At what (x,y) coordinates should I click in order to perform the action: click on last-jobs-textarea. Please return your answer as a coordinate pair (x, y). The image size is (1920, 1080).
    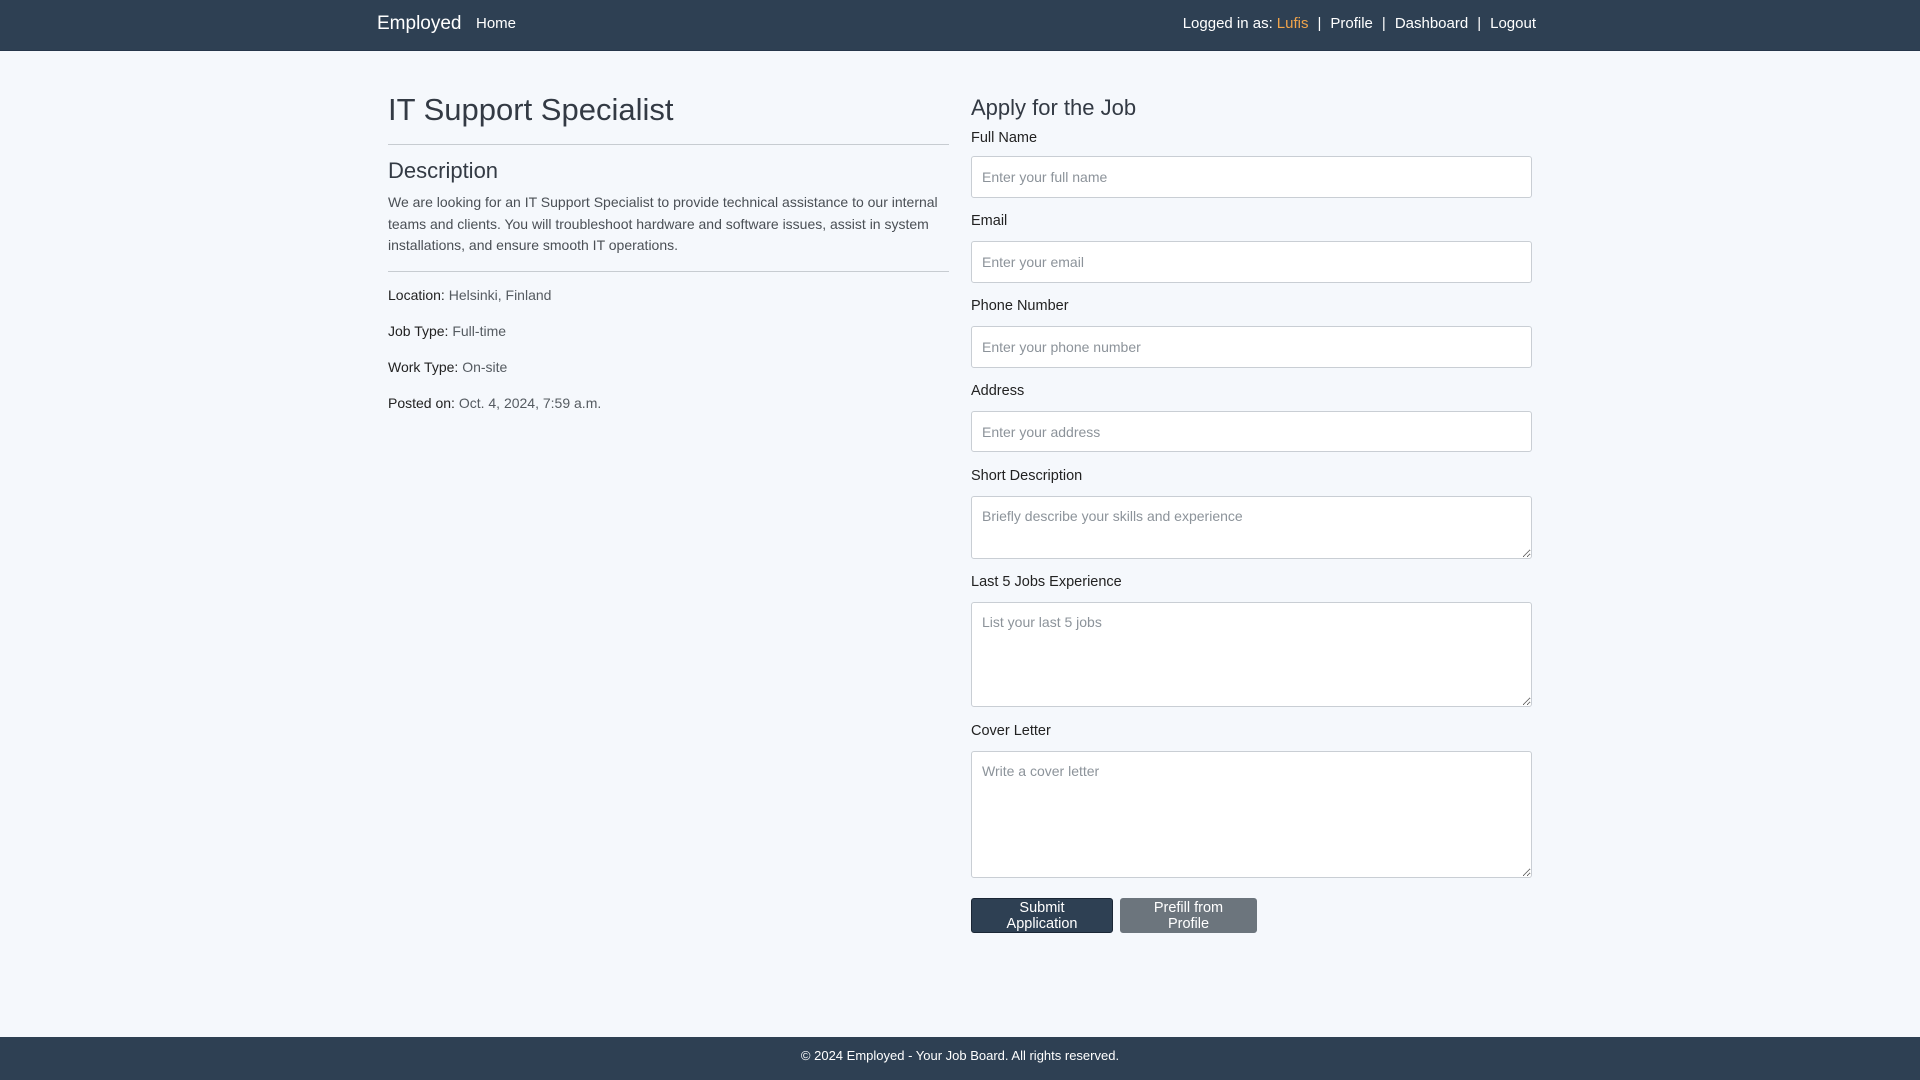
    Looking at the image, I should click on (1251, 654).